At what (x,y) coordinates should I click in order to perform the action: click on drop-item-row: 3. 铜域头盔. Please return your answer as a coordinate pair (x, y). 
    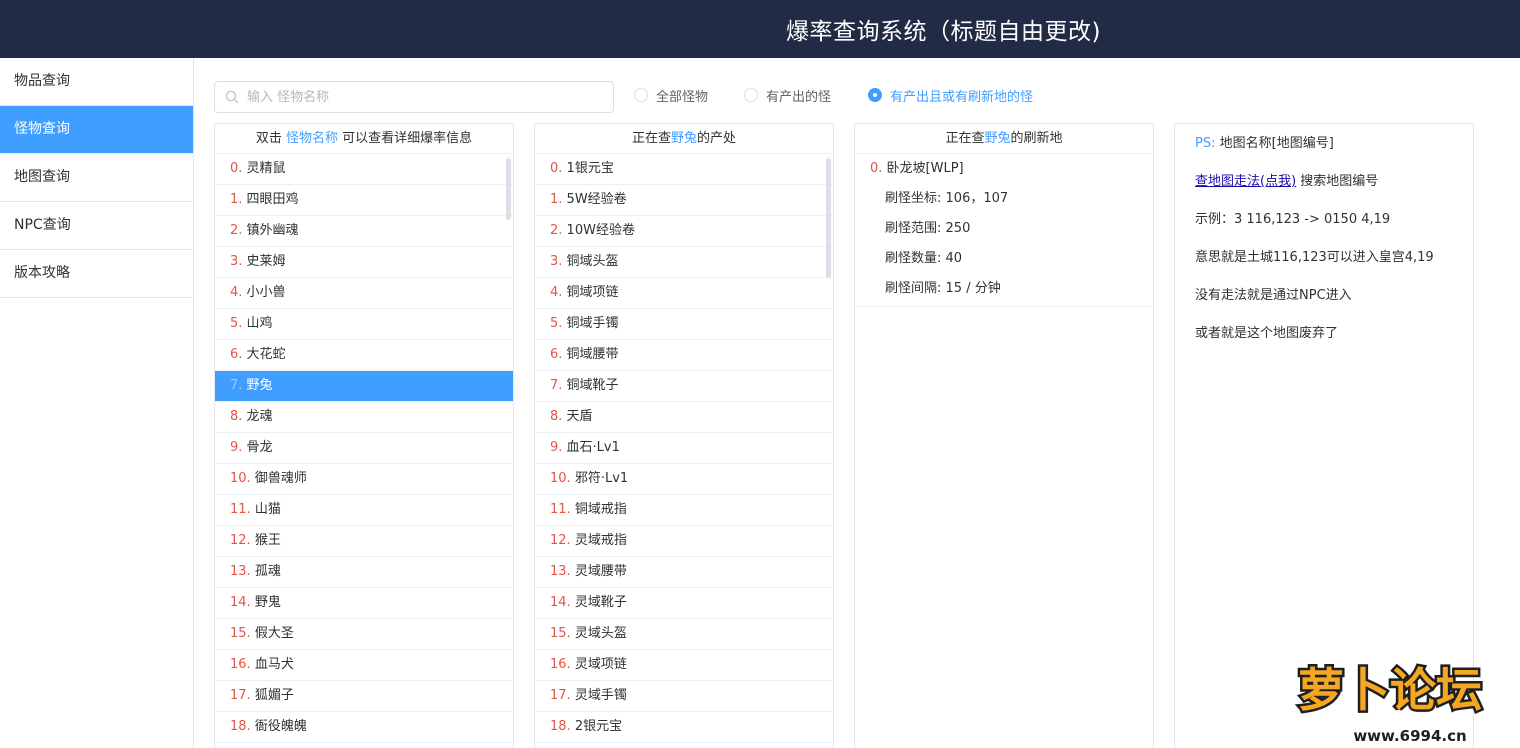
    Looking at the image, I should click on (684, 262).